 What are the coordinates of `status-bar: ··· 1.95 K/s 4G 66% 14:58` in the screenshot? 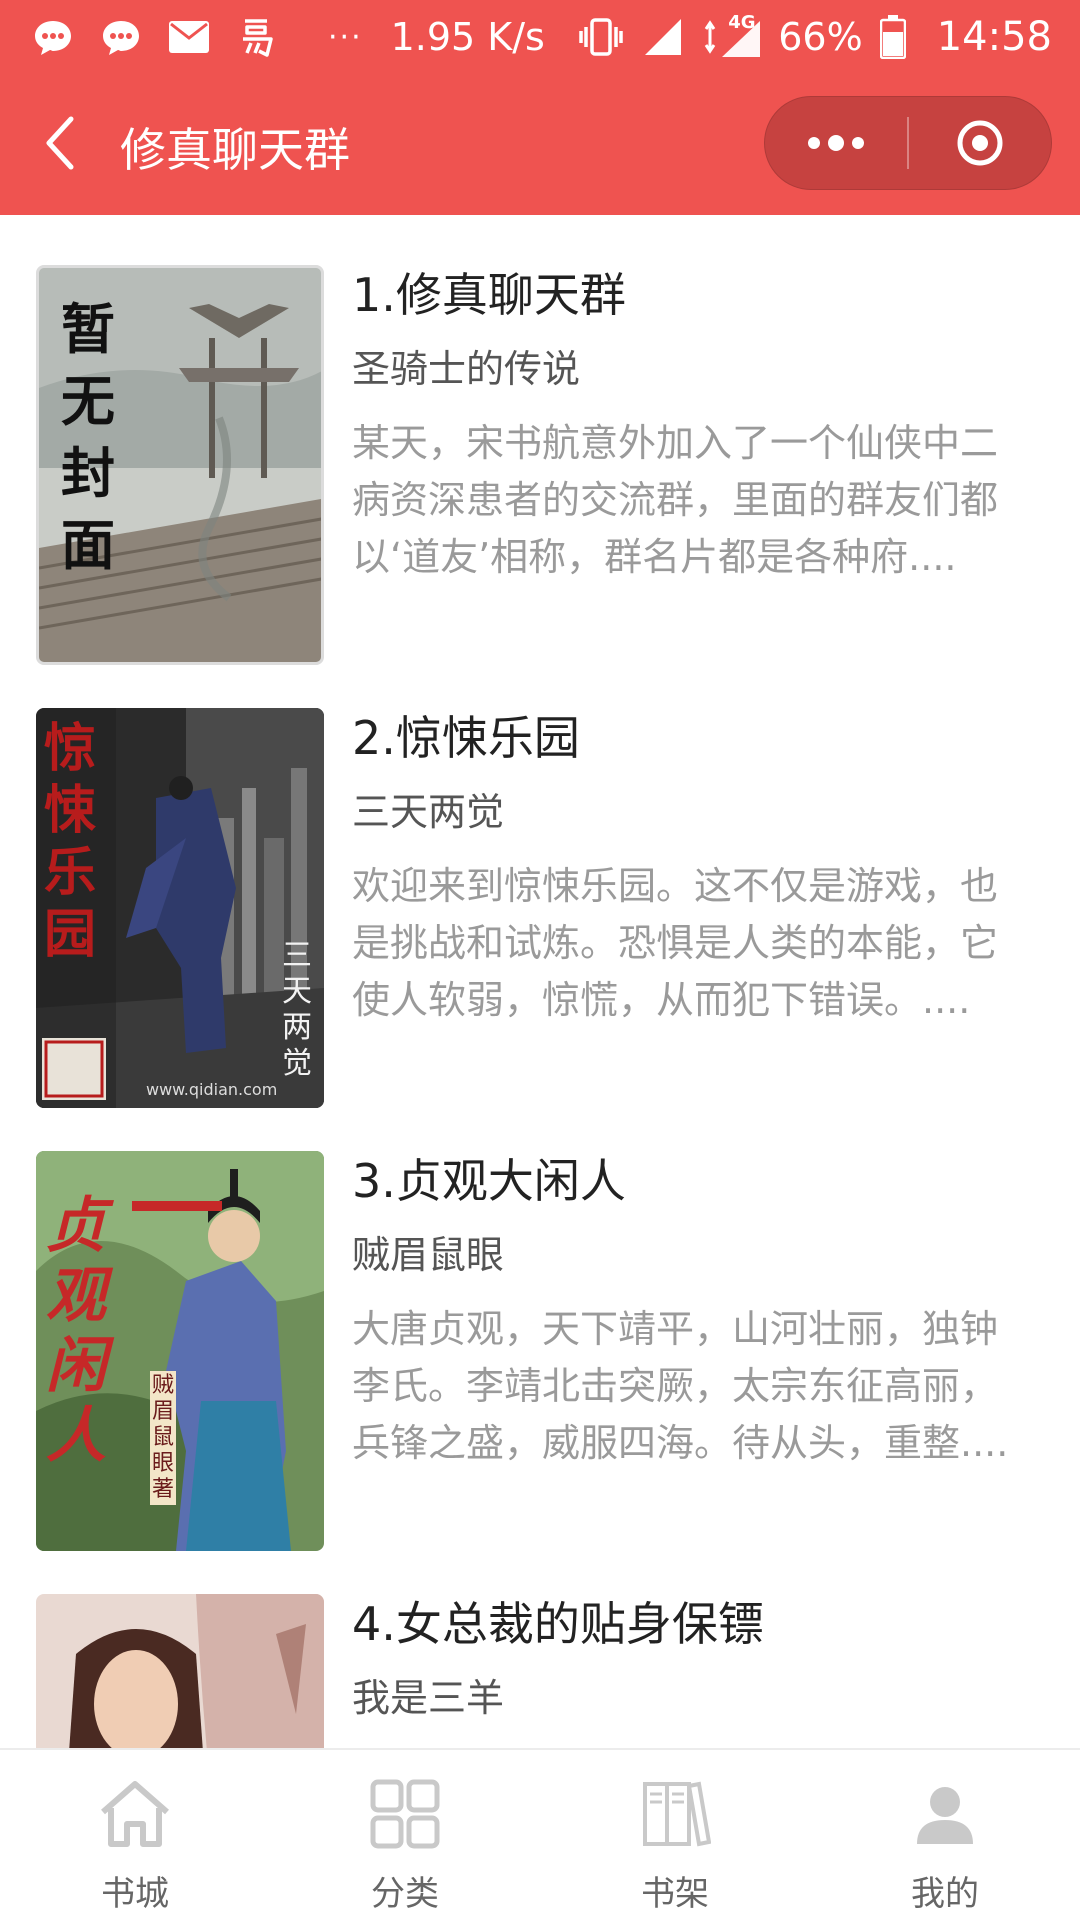 It's located at (540, 37).